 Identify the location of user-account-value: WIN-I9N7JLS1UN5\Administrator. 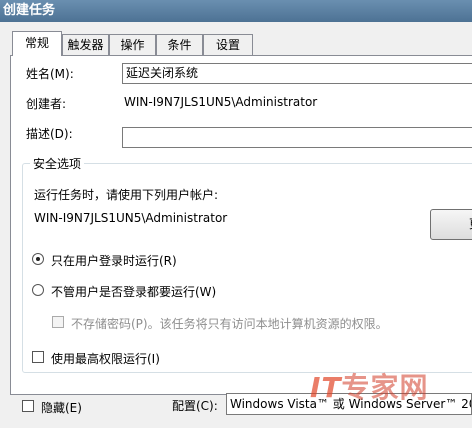
(131, 218).